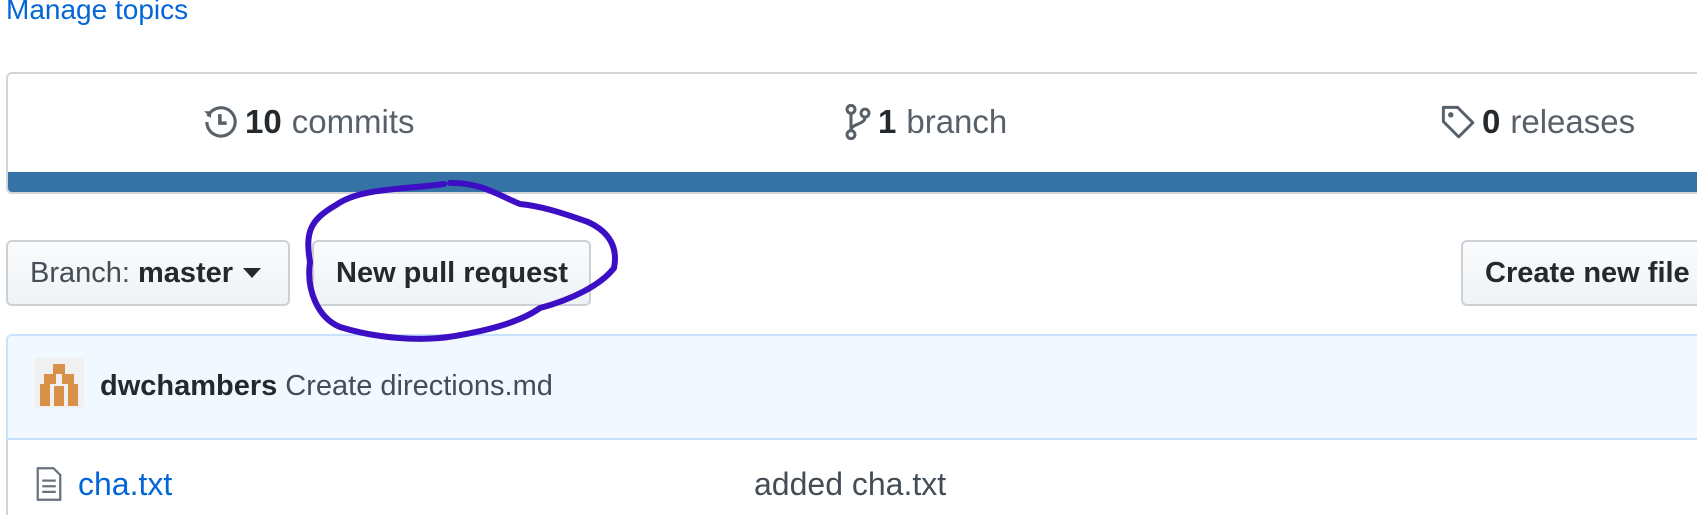 This screenshot has height=515, width=1697. Describe the element at coordinates (263, 121) in the screenshot. I see `commits-count: 10` at that location.